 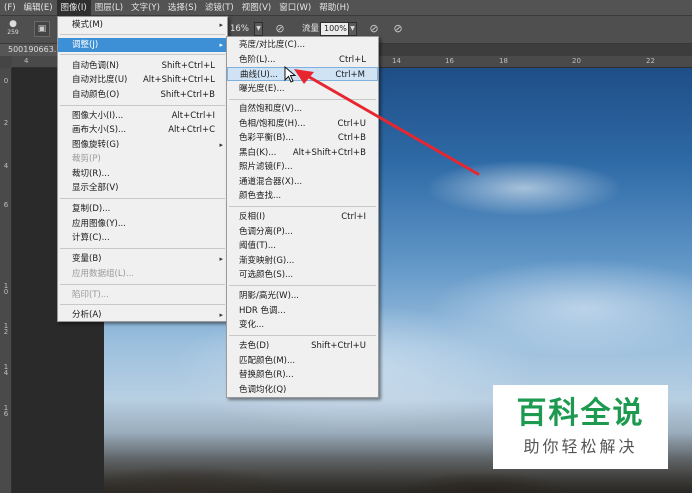 What do you see at coordinates (6, 280) in the screenshot?
I see `ruler-vertical: 0 2 4 6 10 12 14 16` at bounding box center [6, 280].